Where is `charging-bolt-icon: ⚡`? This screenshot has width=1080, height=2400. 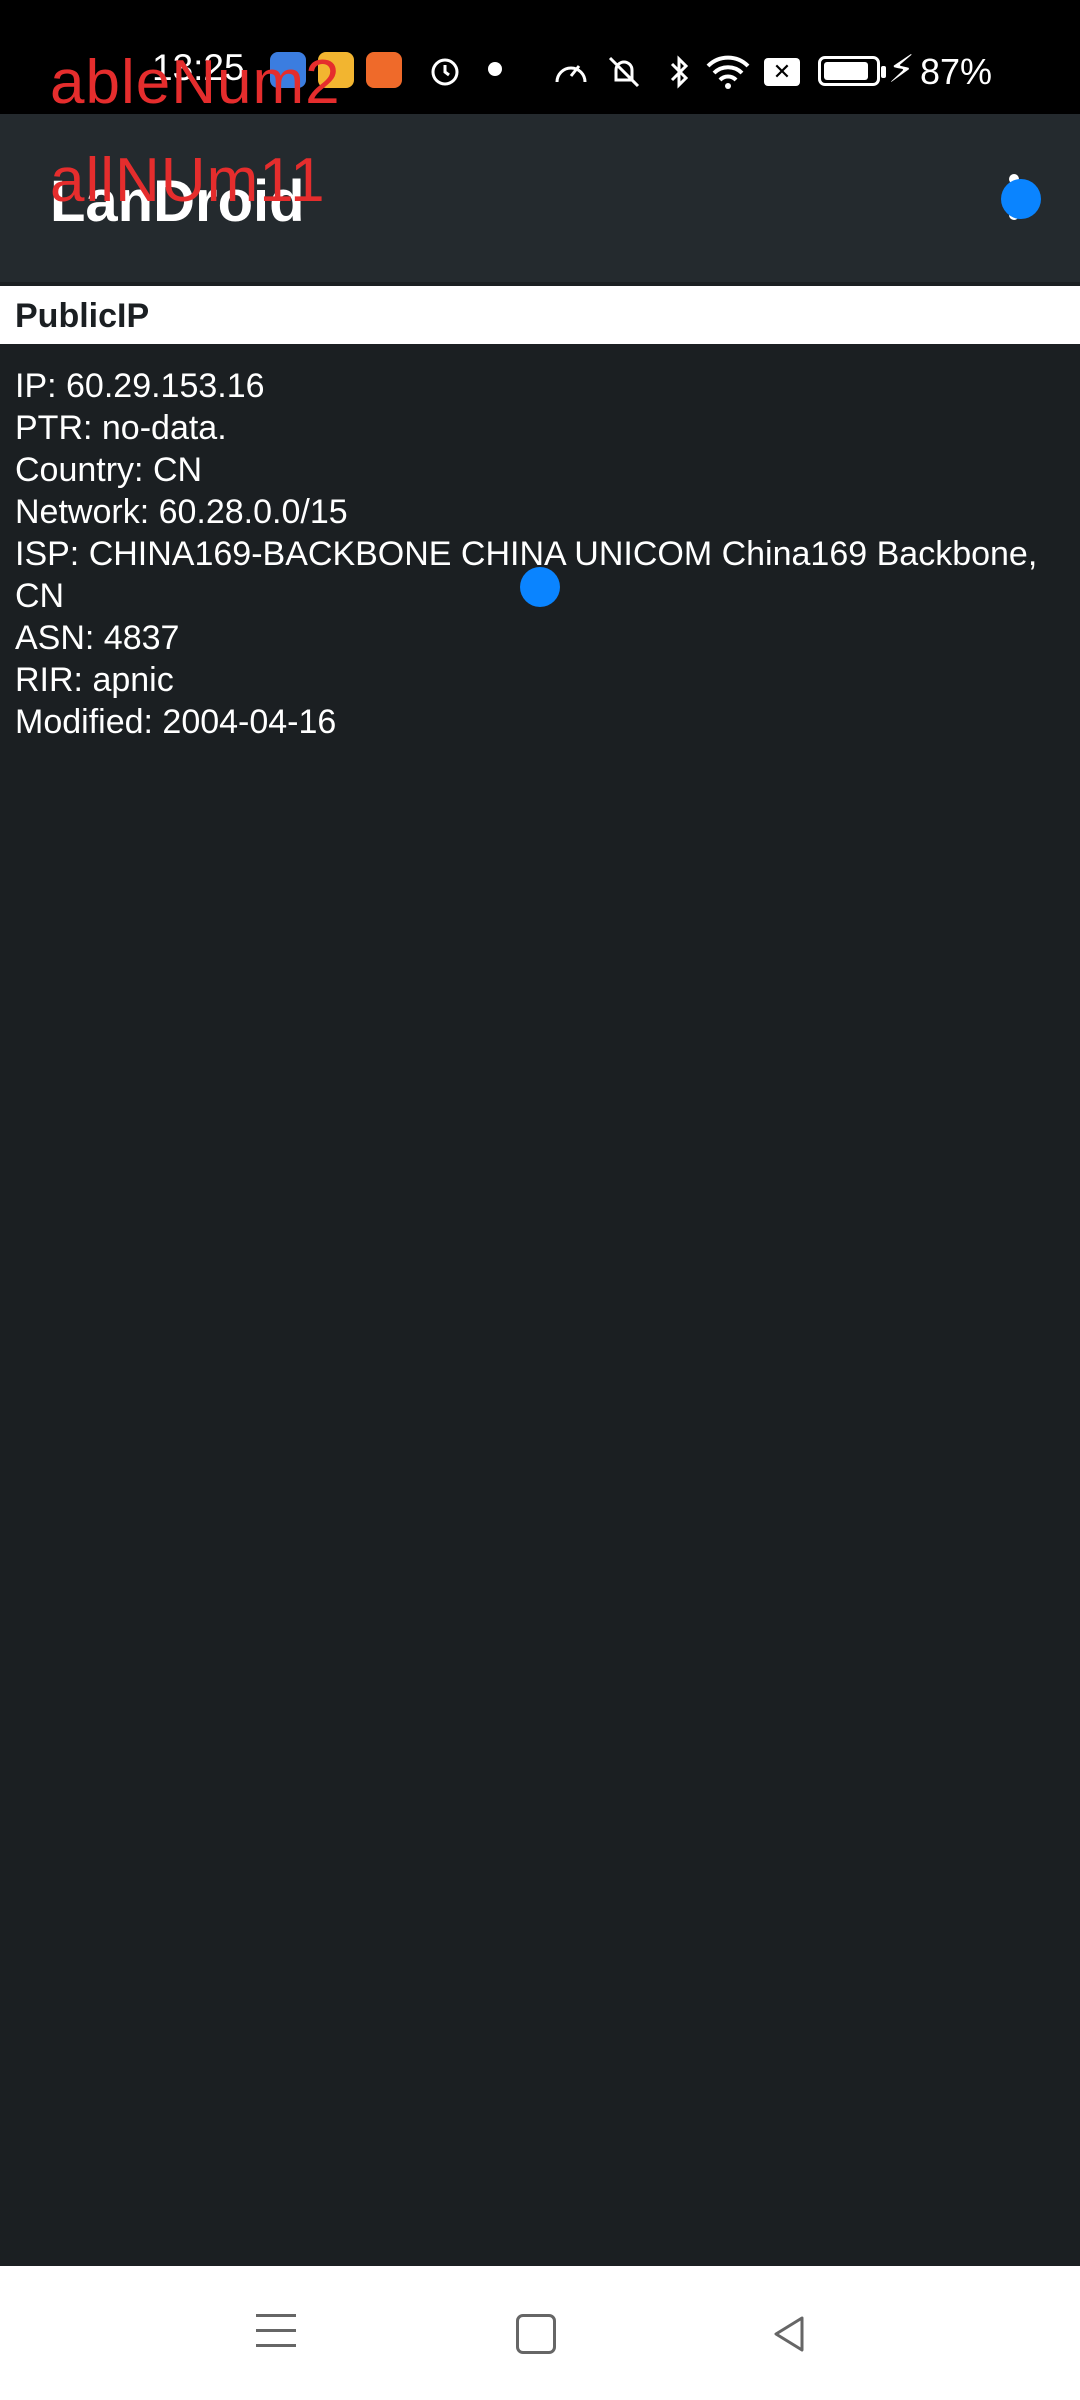 charging-bolt-icon: ⚡ is located at coordinates (901, 70).